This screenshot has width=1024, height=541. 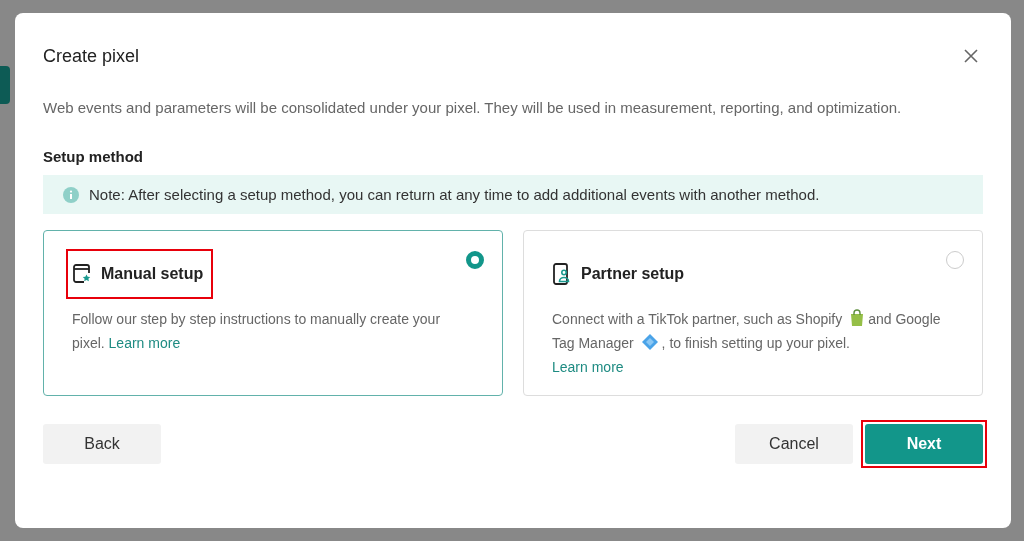 What do you see at coordinates (794, 444) in the screenshot?
I see `cancel-button: Cancel` at bounding box center [794, 444].